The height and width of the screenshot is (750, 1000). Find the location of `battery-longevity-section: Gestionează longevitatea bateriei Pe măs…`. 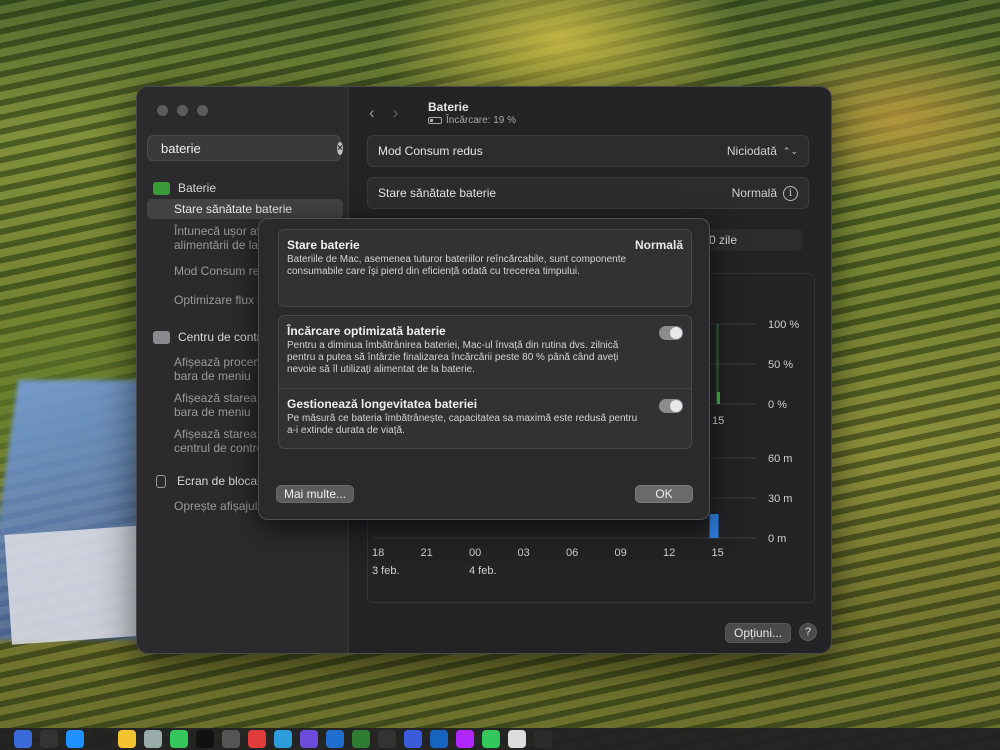

battery-longevity-section: Gestionează longevitatea bateriei Pe măs… is located at coordinates (485, 416).